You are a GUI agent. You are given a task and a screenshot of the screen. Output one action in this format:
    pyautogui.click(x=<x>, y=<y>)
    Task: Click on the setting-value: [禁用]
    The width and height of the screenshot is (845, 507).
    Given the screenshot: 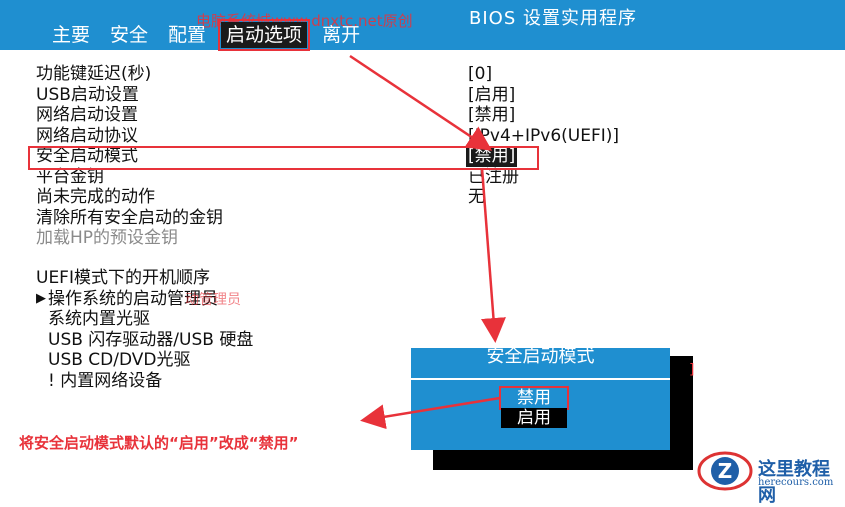 What is the action you would take?
    pyautogui.click(x=491, y=115)
    